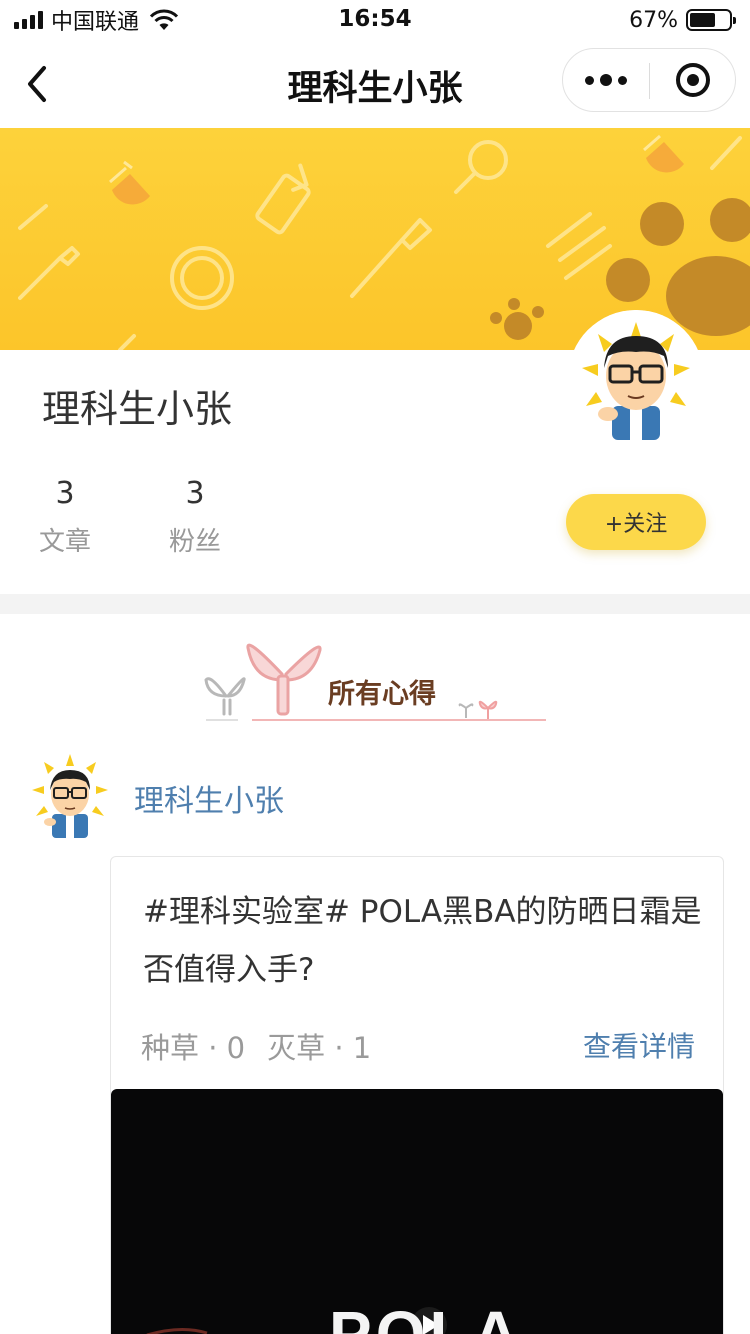 This screenshot has width=750, height=1334. I want to click on nav-bar: 理科生小张, so click(375, 84).